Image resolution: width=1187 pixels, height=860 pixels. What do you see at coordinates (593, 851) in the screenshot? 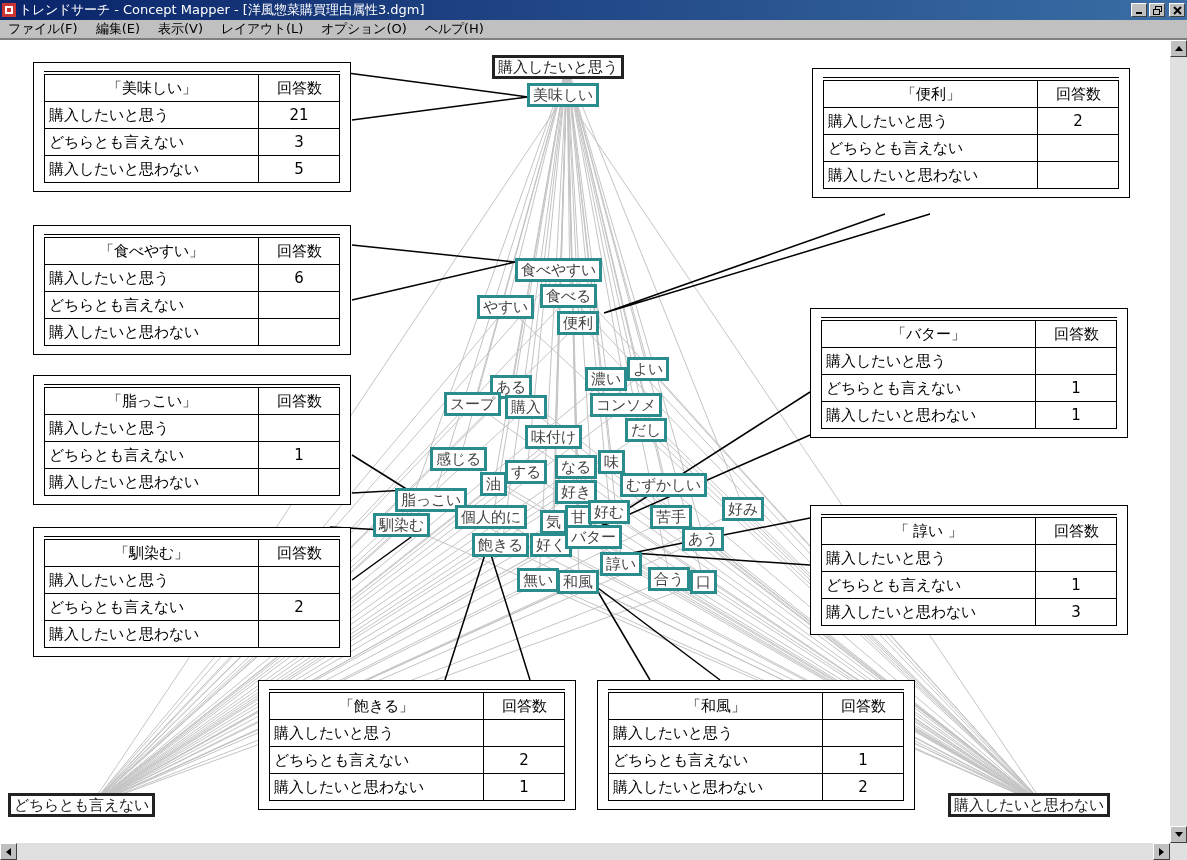
I see `horizontal-scrollbar` at bounding box center [593, 851].